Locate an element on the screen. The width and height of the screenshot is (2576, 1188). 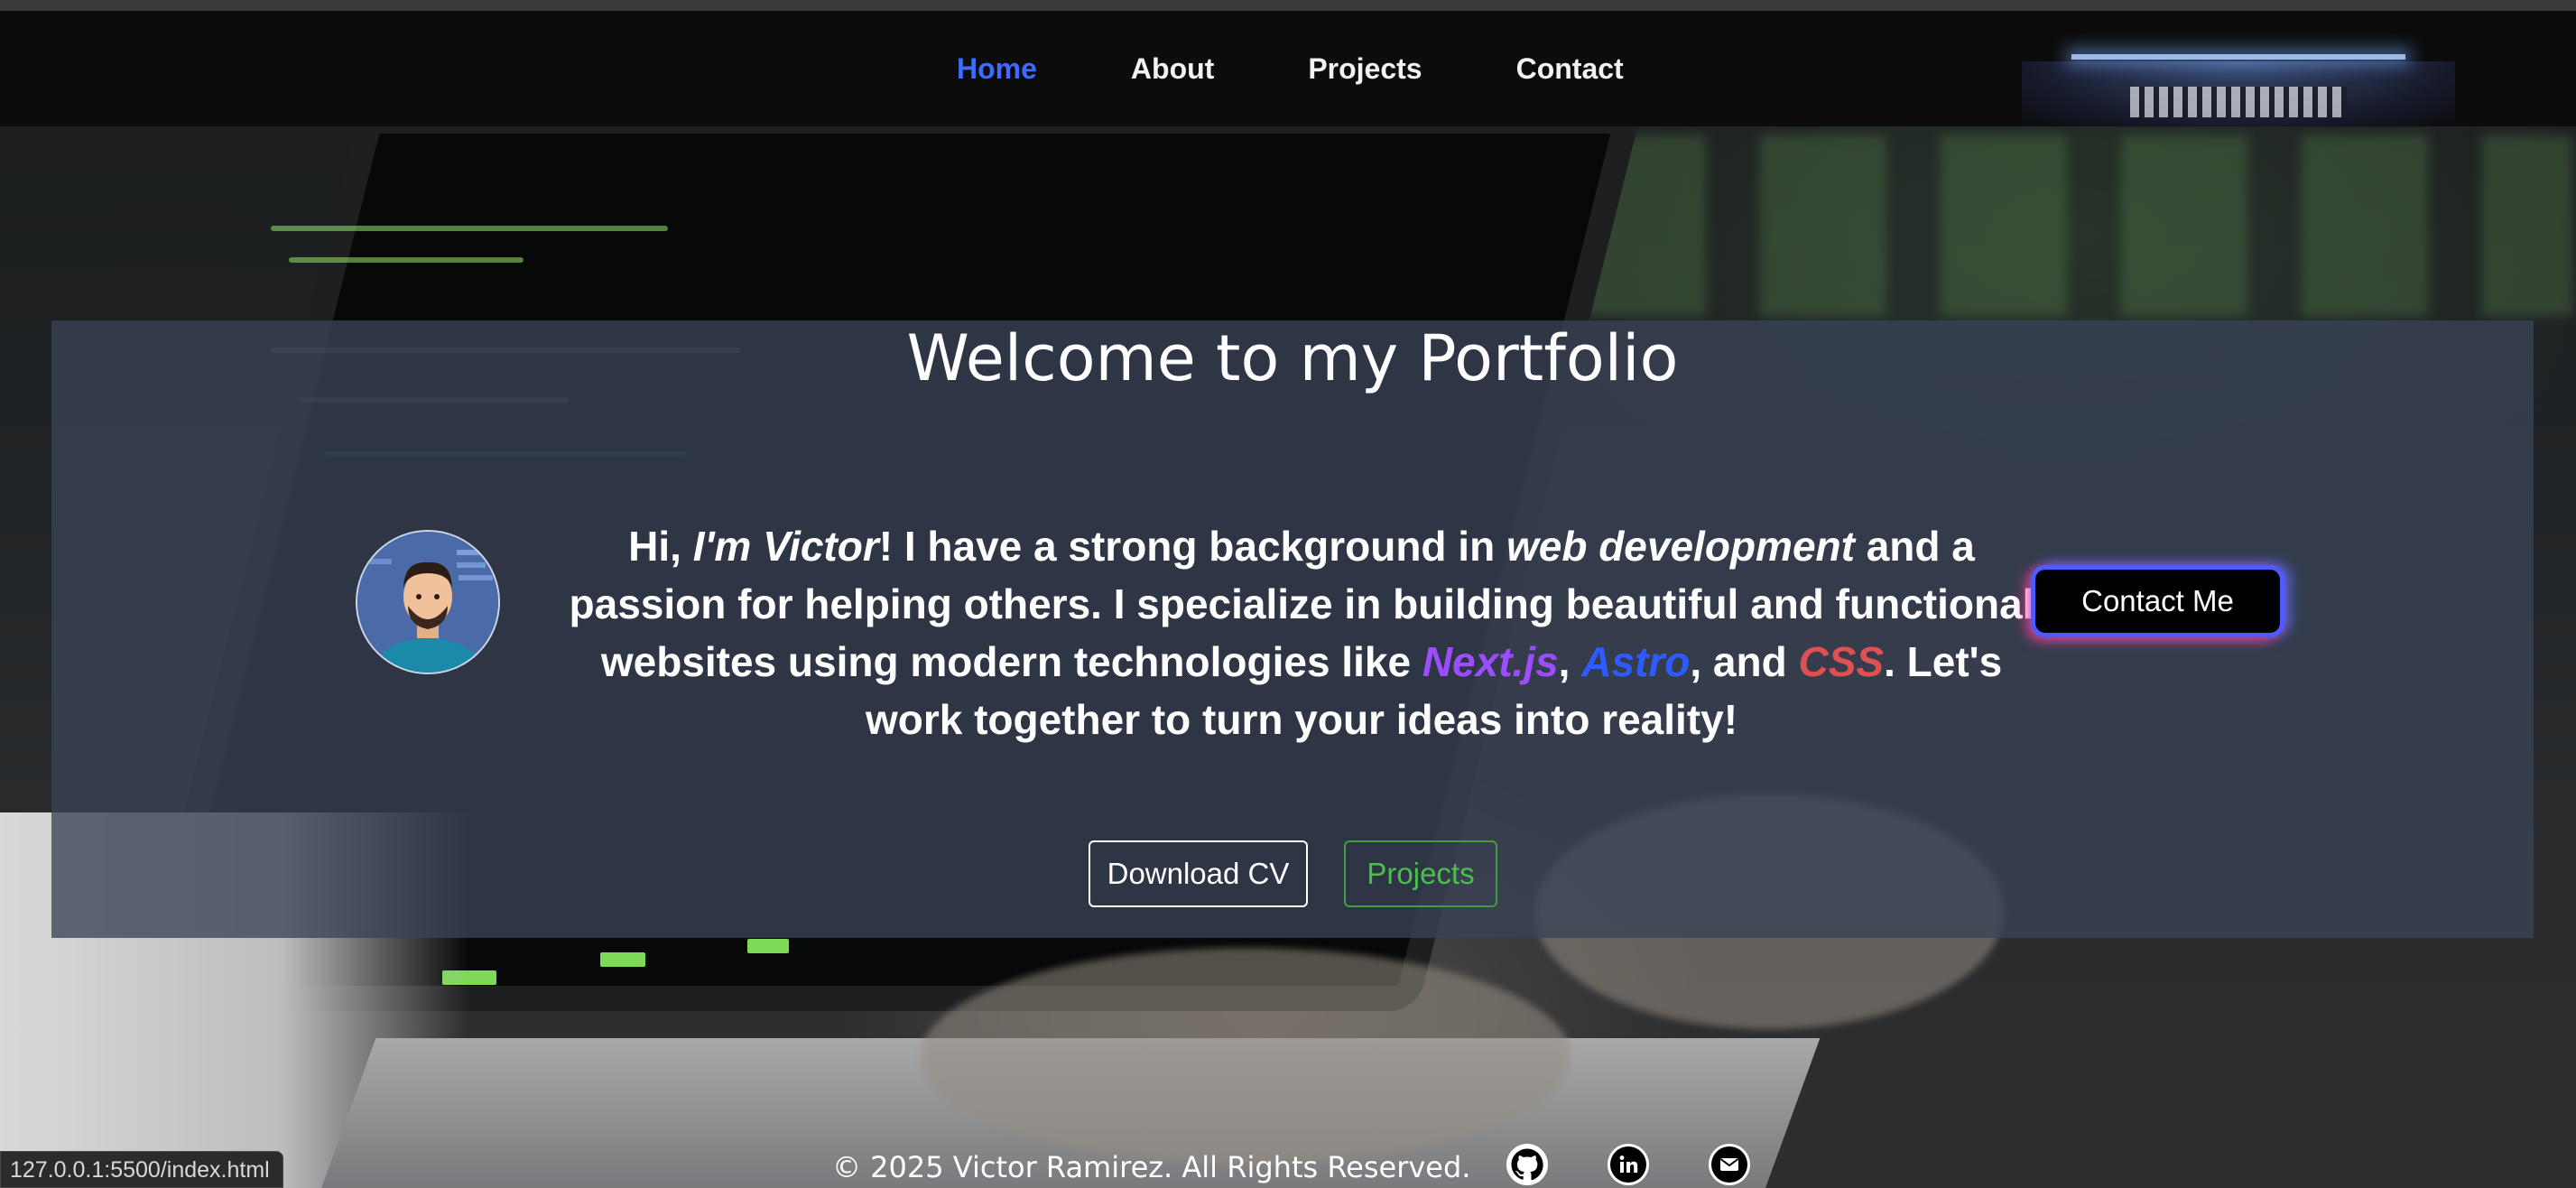
nav-link-home: Home is located at coordinates (997, 69).